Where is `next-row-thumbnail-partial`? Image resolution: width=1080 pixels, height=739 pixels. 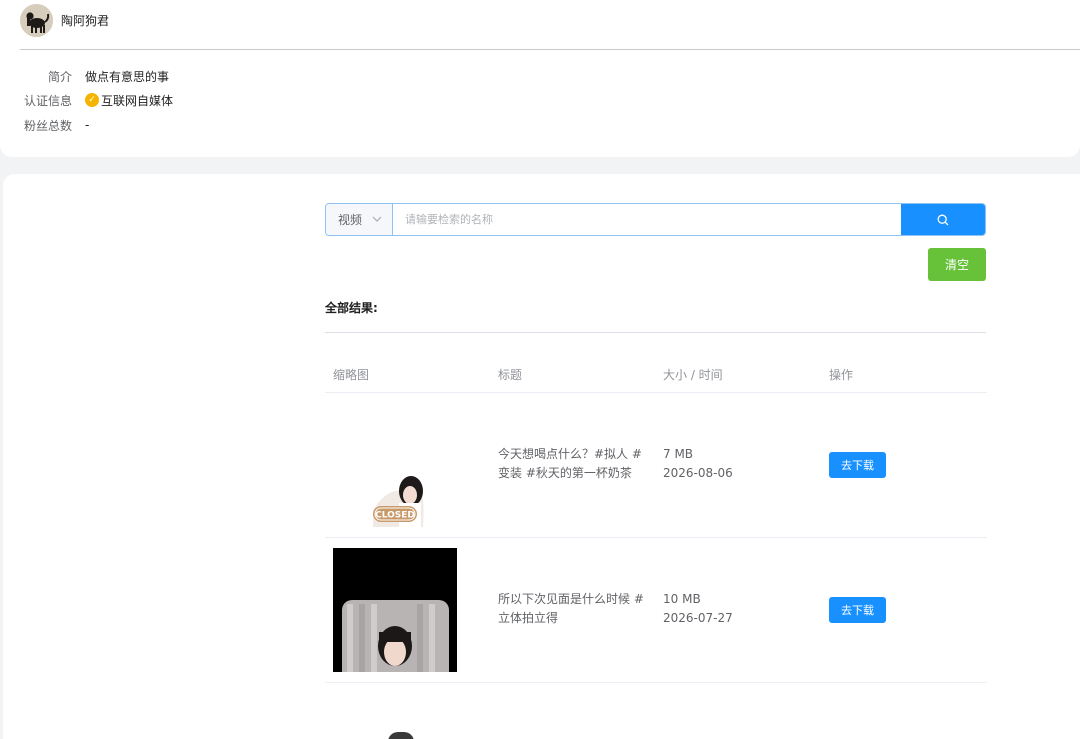 next-row-thumbnail-partial is located at coordinates (401, 735).